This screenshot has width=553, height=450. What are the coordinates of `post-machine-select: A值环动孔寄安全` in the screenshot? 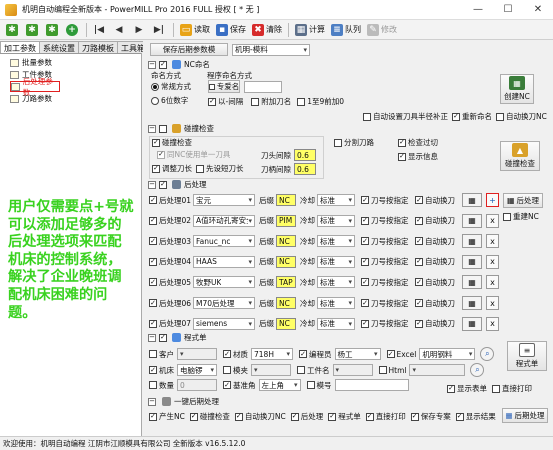 It's located at (224, 220).